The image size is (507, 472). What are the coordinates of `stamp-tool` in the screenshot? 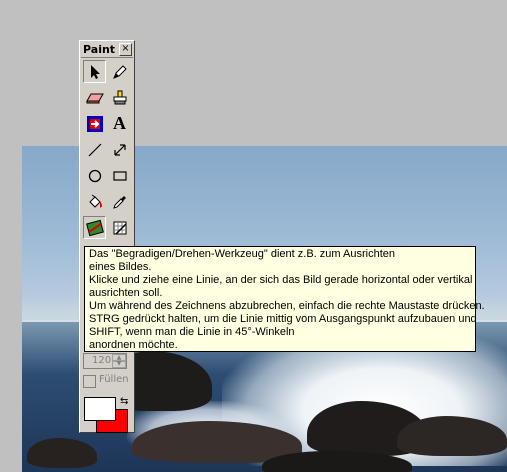 It's located at (119, 97).